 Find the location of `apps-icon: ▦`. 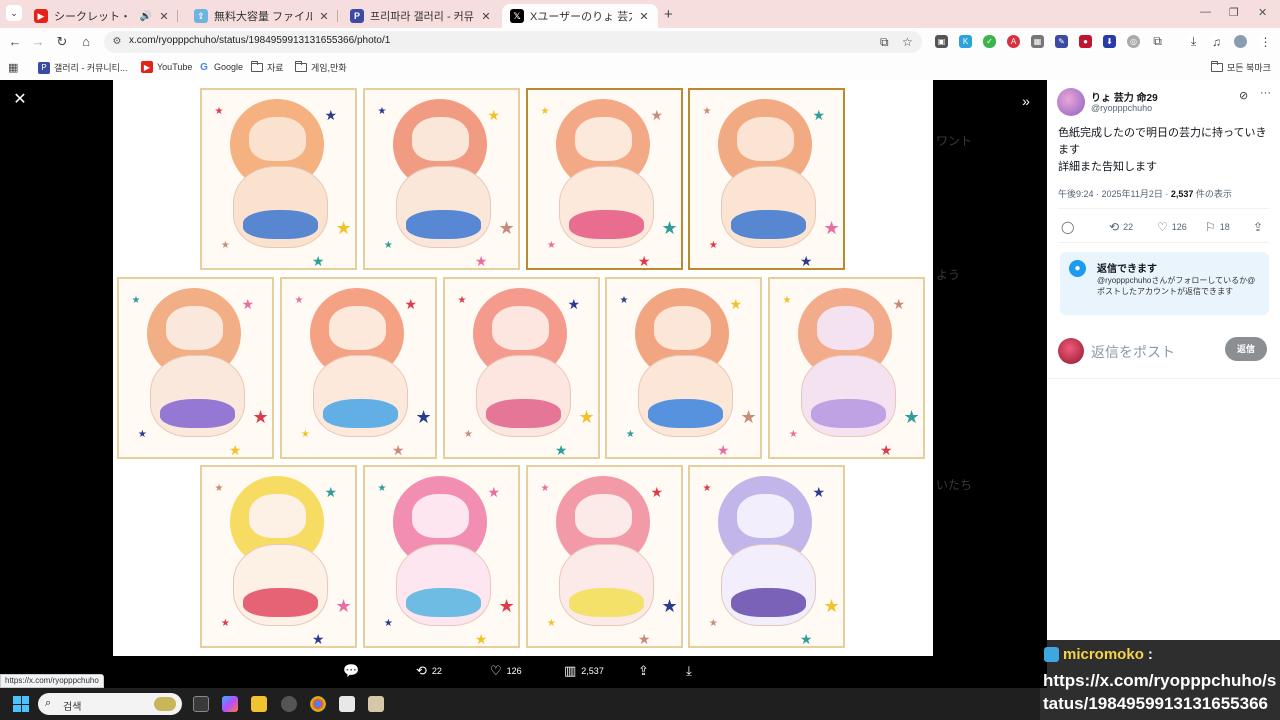

apps-icon: ▦ is located at coordinates (13, 67).